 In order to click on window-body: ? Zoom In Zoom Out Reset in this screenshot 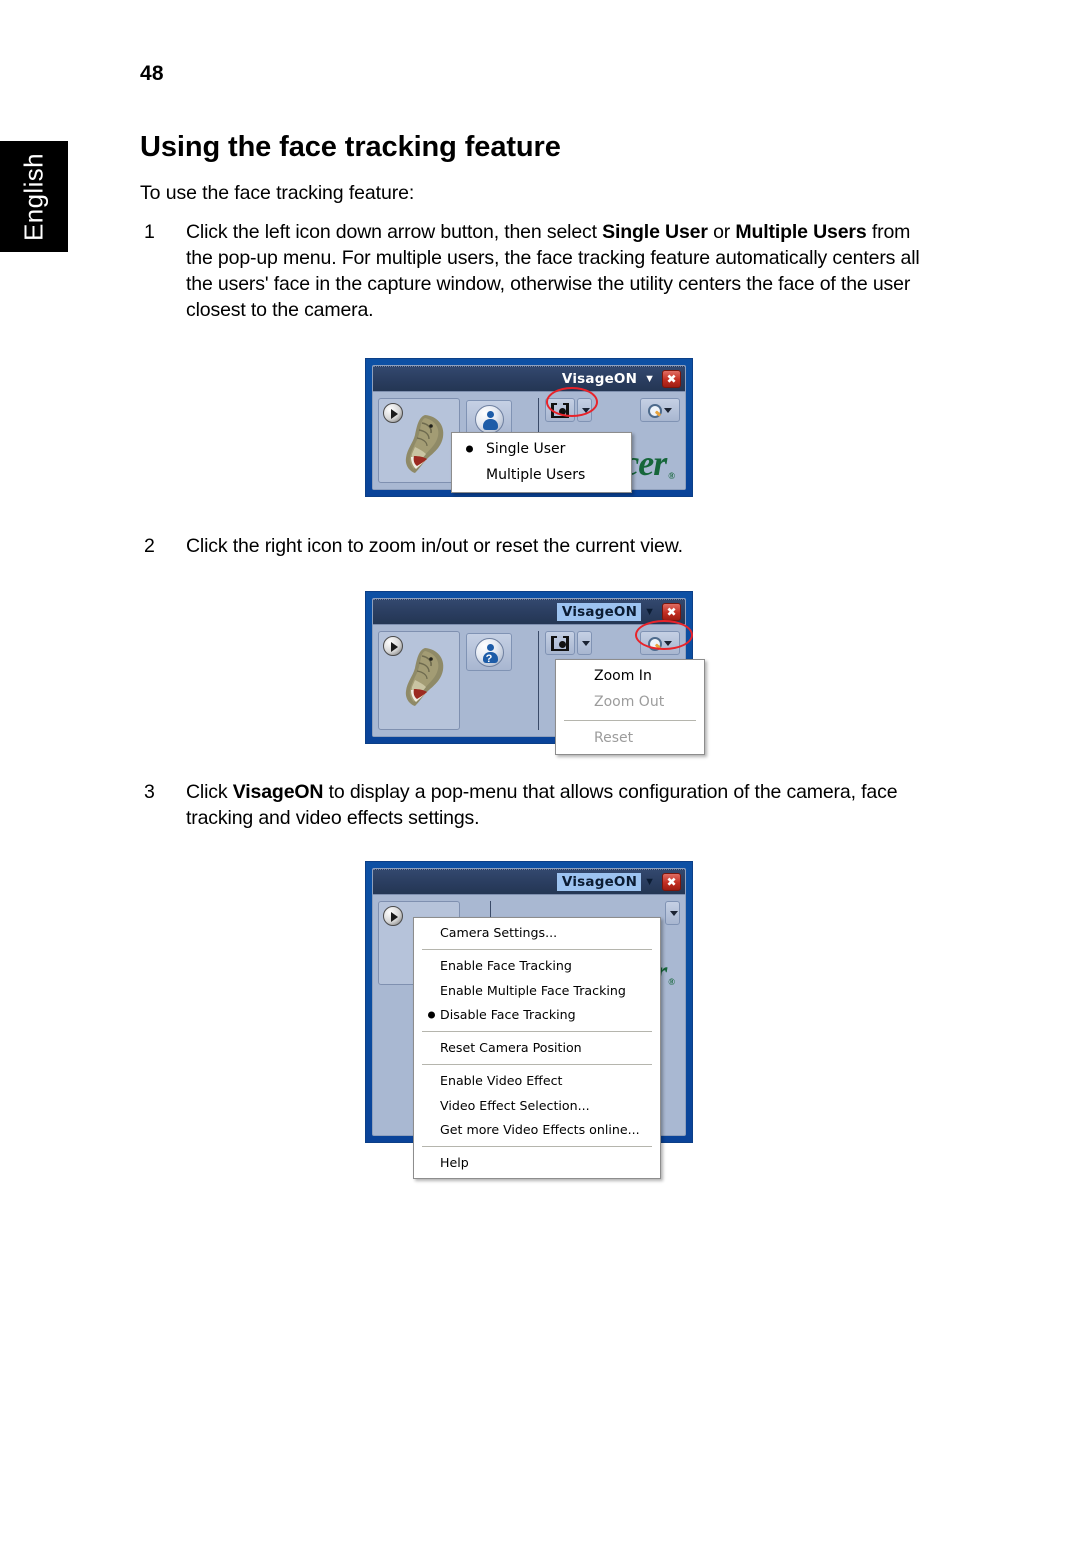, I will do `click(539, 690)`.